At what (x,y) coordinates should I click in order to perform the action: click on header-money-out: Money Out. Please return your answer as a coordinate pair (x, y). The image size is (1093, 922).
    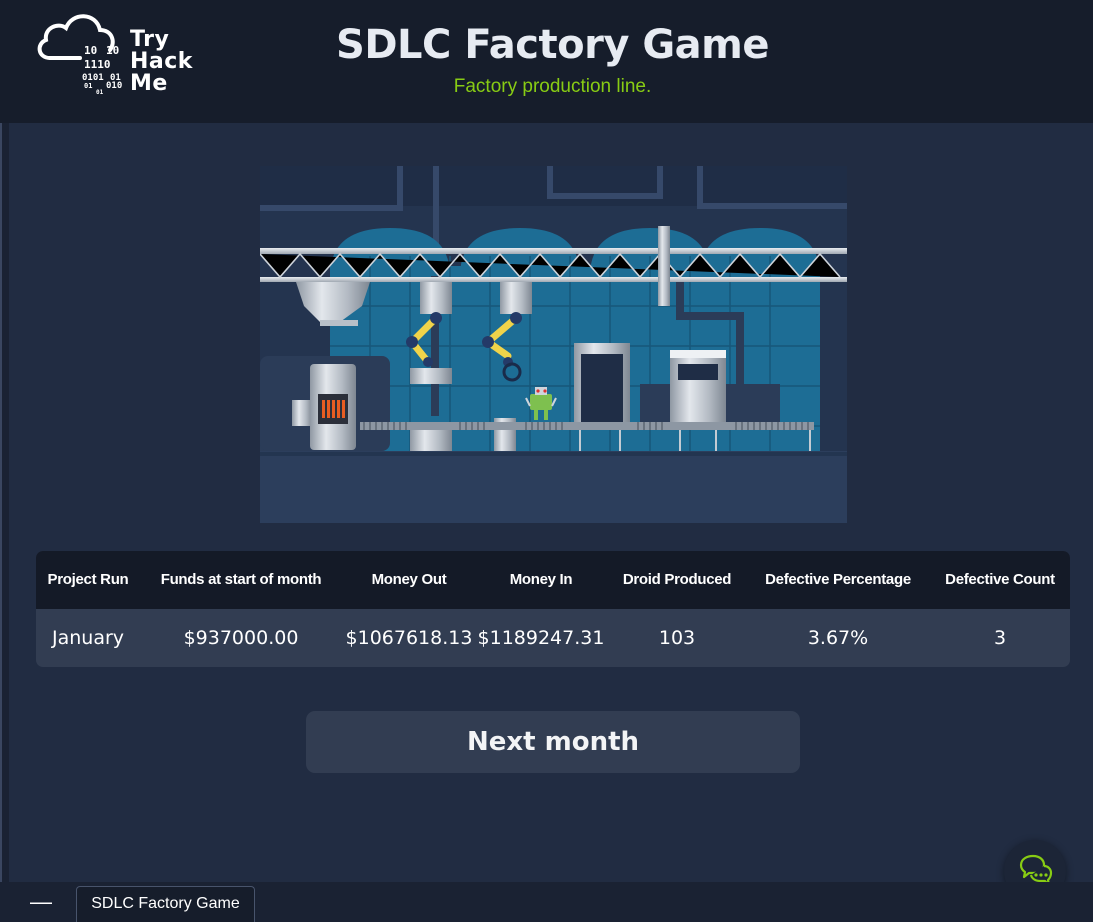
    Looking at the image, I should click on (409, 579).